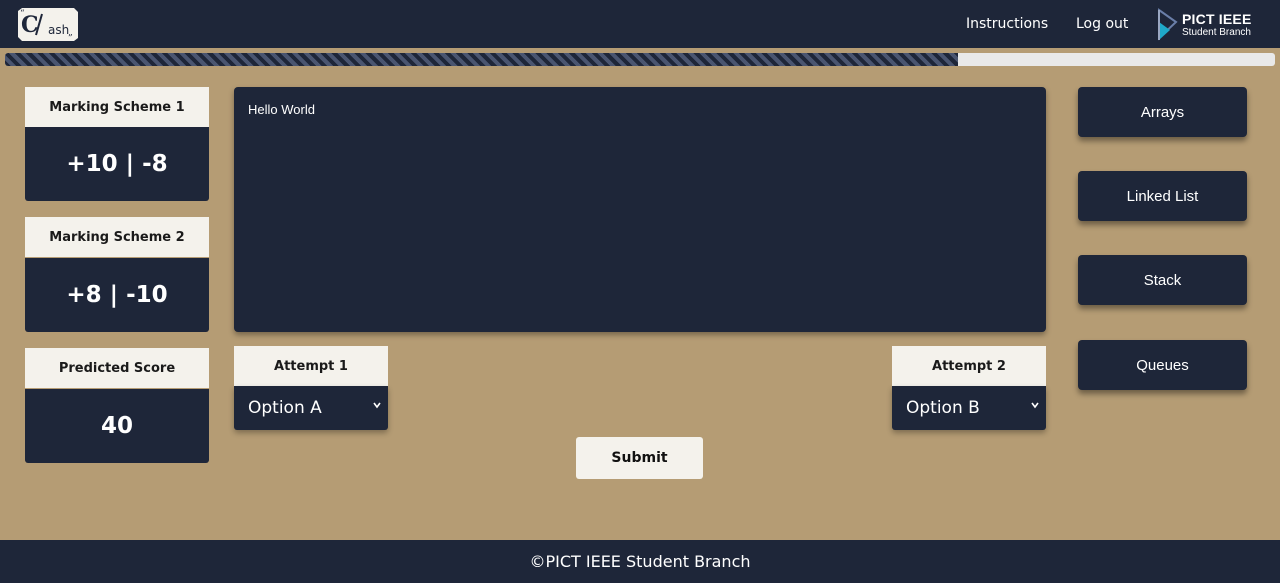 This screenshot has width=1280, height=583. What do you see at coordinates (1168, 24) in the screenshot?
I see `ieee-emblem-icon` at bounding box center [1168, 24].